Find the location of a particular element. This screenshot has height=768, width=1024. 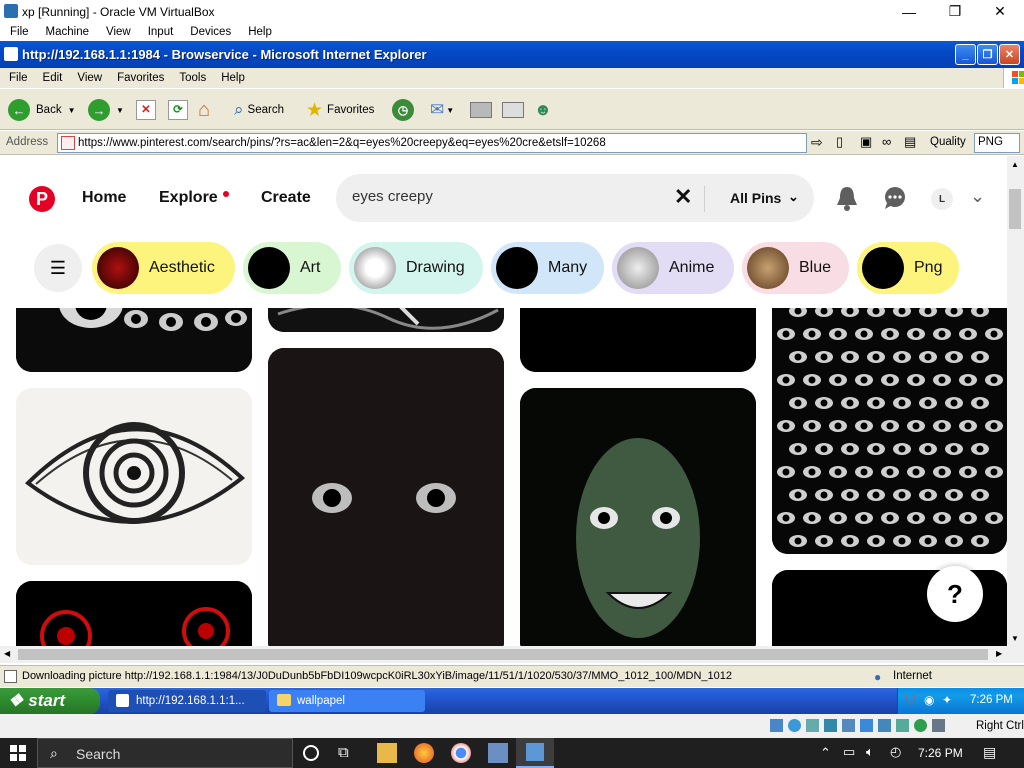

ie-menu-help: Help is located at coordinates (233, 78).